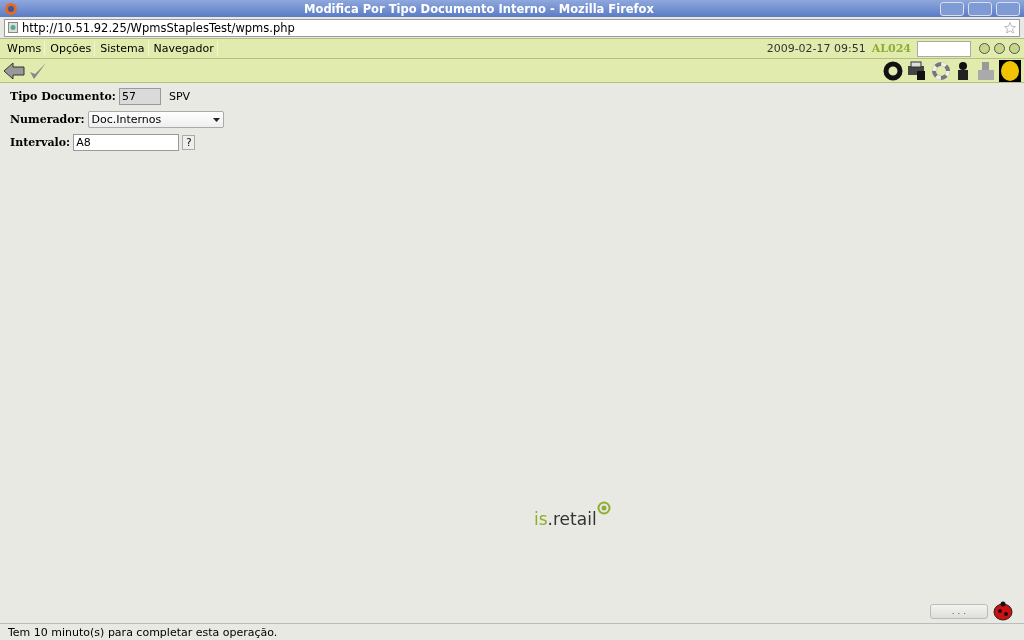 Image resolution: width=1024 pixels, height=640 pixels. What do you see at coordinates (512, 631) in the screenshot?
I see `status-bar: Tem 10 minuto(s) para completar esta operação.` at bounding box center [512, 631].